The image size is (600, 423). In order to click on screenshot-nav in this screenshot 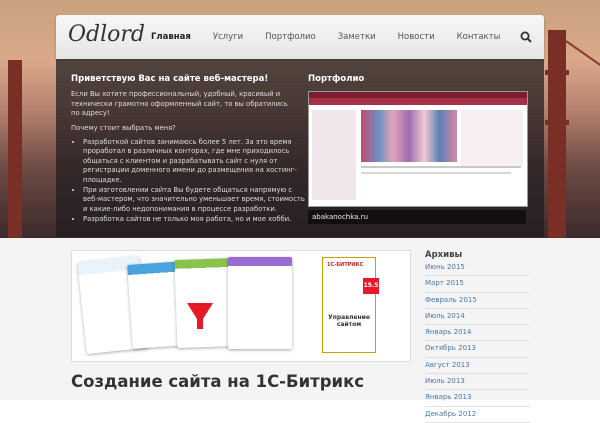, I will do `click(418, 101)`.